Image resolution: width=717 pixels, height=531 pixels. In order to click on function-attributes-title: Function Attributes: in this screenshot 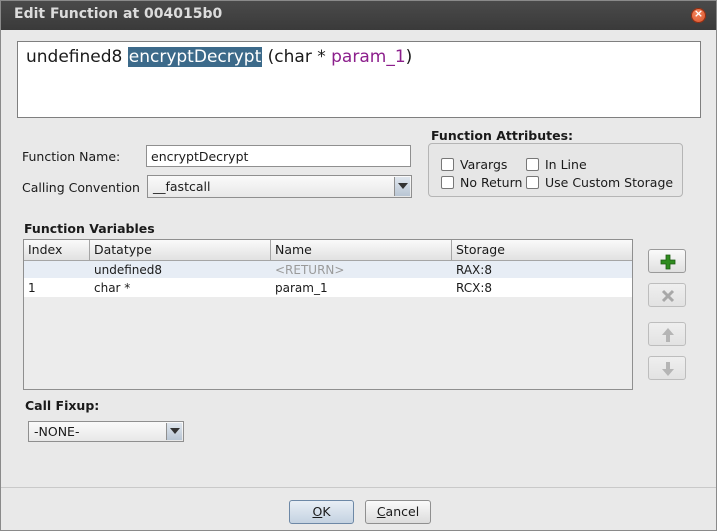, I will do `click(502, 135)`.